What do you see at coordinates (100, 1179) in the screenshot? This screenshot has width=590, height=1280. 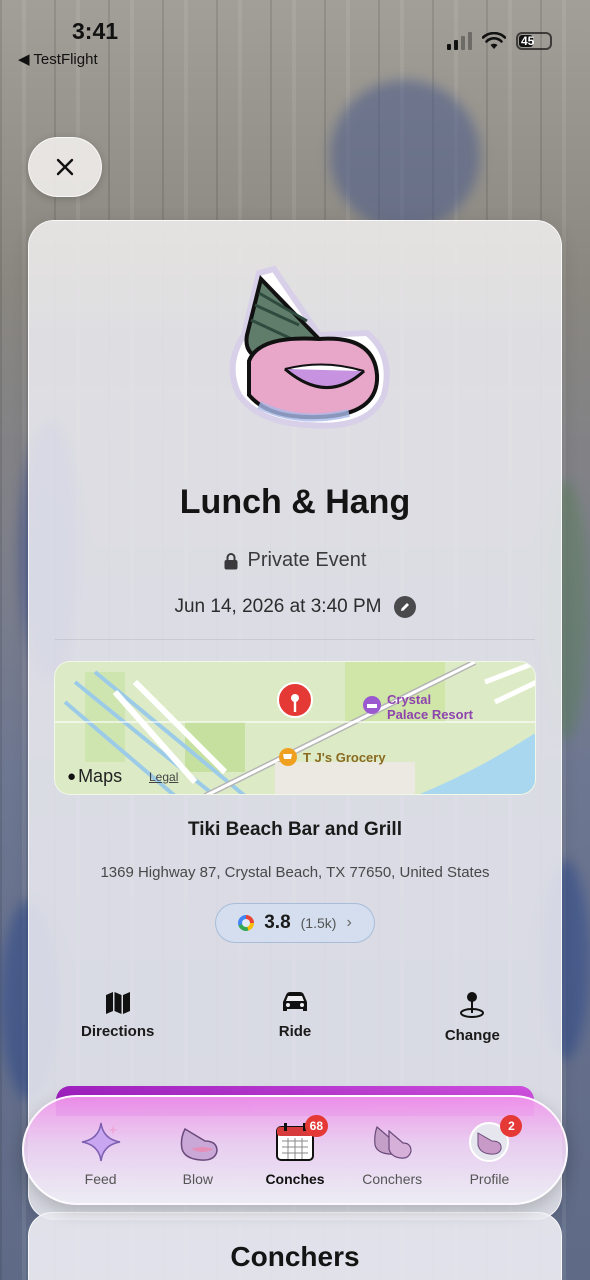 I see `tab-feed-label: Feed` at bounding box center [100, 1179].